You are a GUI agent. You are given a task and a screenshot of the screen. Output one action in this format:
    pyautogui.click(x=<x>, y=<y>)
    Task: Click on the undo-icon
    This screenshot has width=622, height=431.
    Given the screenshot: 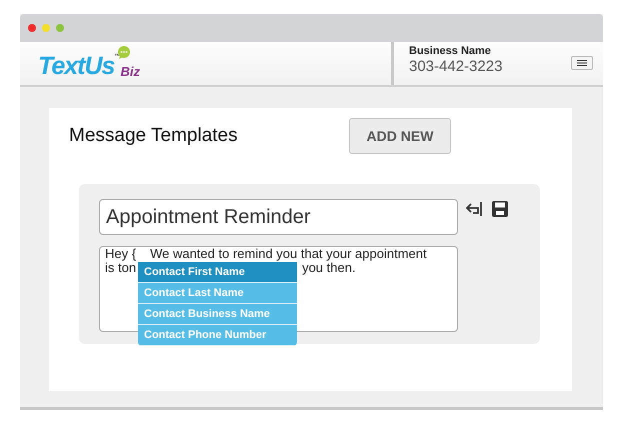 What is the action you would take?
    pyautogui.click(x=475, y=209)
    